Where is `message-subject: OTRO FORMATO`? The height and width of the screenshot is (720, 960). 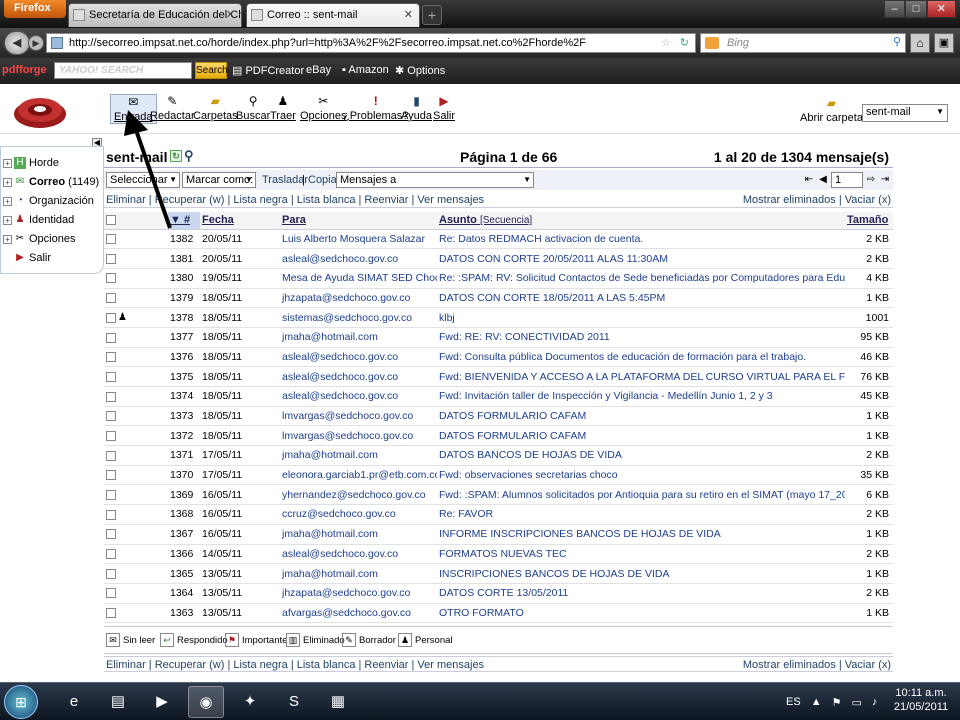
message-subject: OTRO FORMATO is located at coordinates (641, 613).